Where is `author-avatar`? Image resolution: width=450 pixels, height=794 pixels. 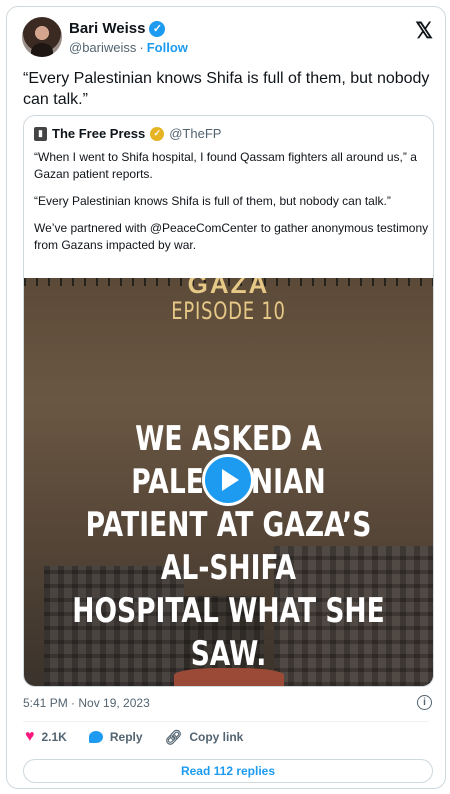 author-avatar is located at coordinates (42, 37).